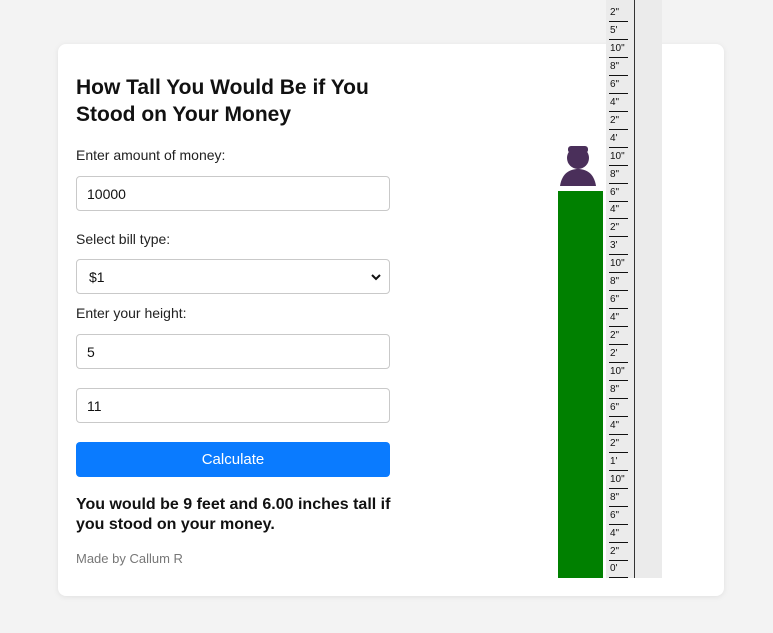 The height and width of the screenshot is (633, 773). What do you see at coordinates (618, 570) in the screenshot?
I see `ruler-tick-label: 0'` at bounding box center [618, 570].